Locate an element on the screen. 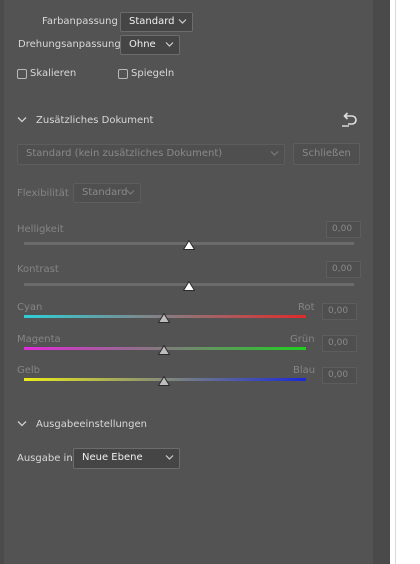 The width and height of the screenshot is (420, 564). kontrast-value-field: 0,00 is located at coordinates (343, 269).